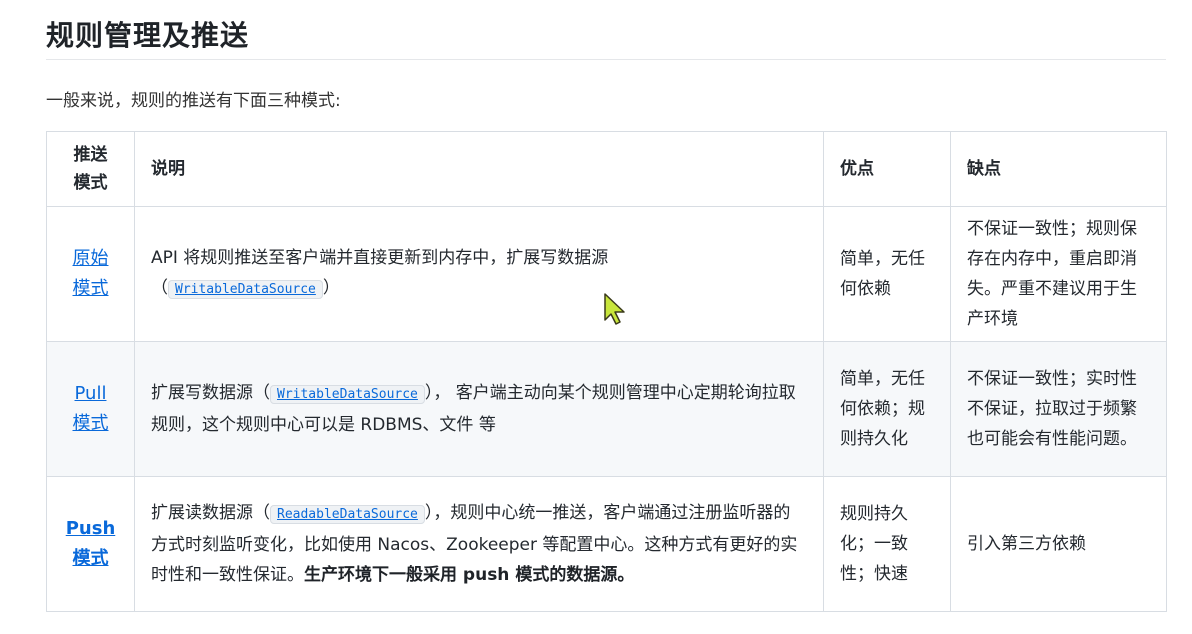 This screenshot has width=1192, height=634. I want to click on intro-paragraph: 一般来说，规则的推送有下面三种模式:, so click(193, 101).